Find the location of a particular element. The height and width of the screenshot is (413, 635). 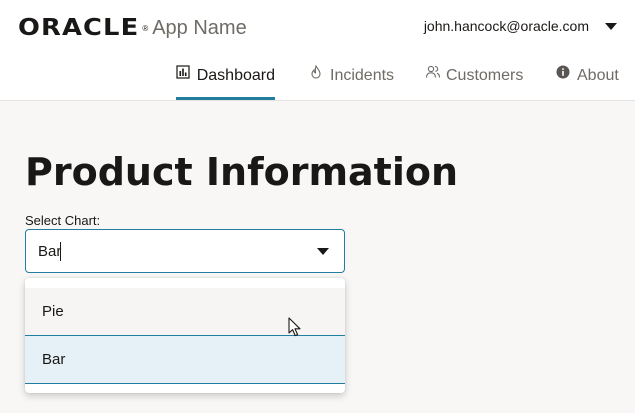

nav-item-dashboard: Dashboard is located at coordinates (225, 79).